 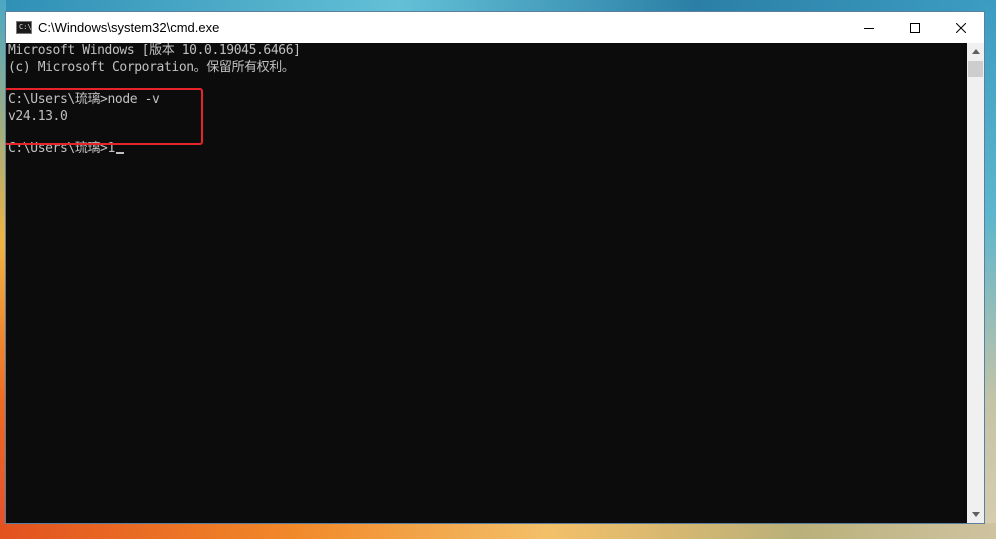 I want to click on console-line-node-version: v24.13.0, so click(x=38, y=116).